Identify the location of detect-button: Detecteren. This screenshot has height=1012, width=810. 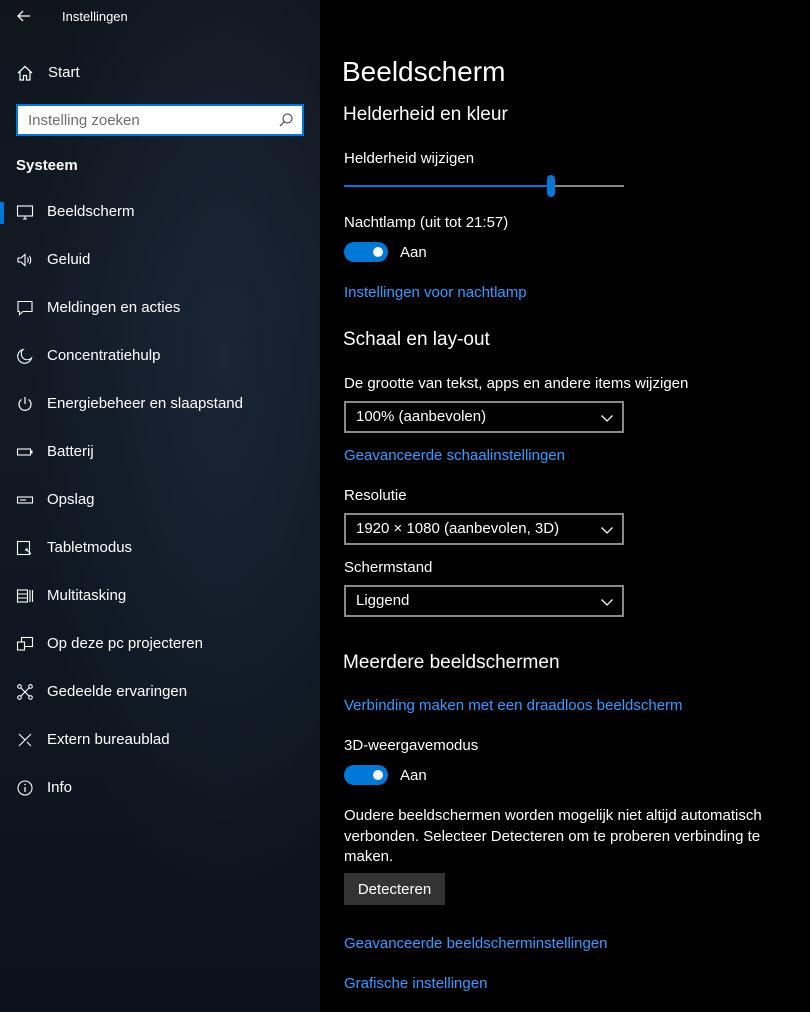
(394, 889).